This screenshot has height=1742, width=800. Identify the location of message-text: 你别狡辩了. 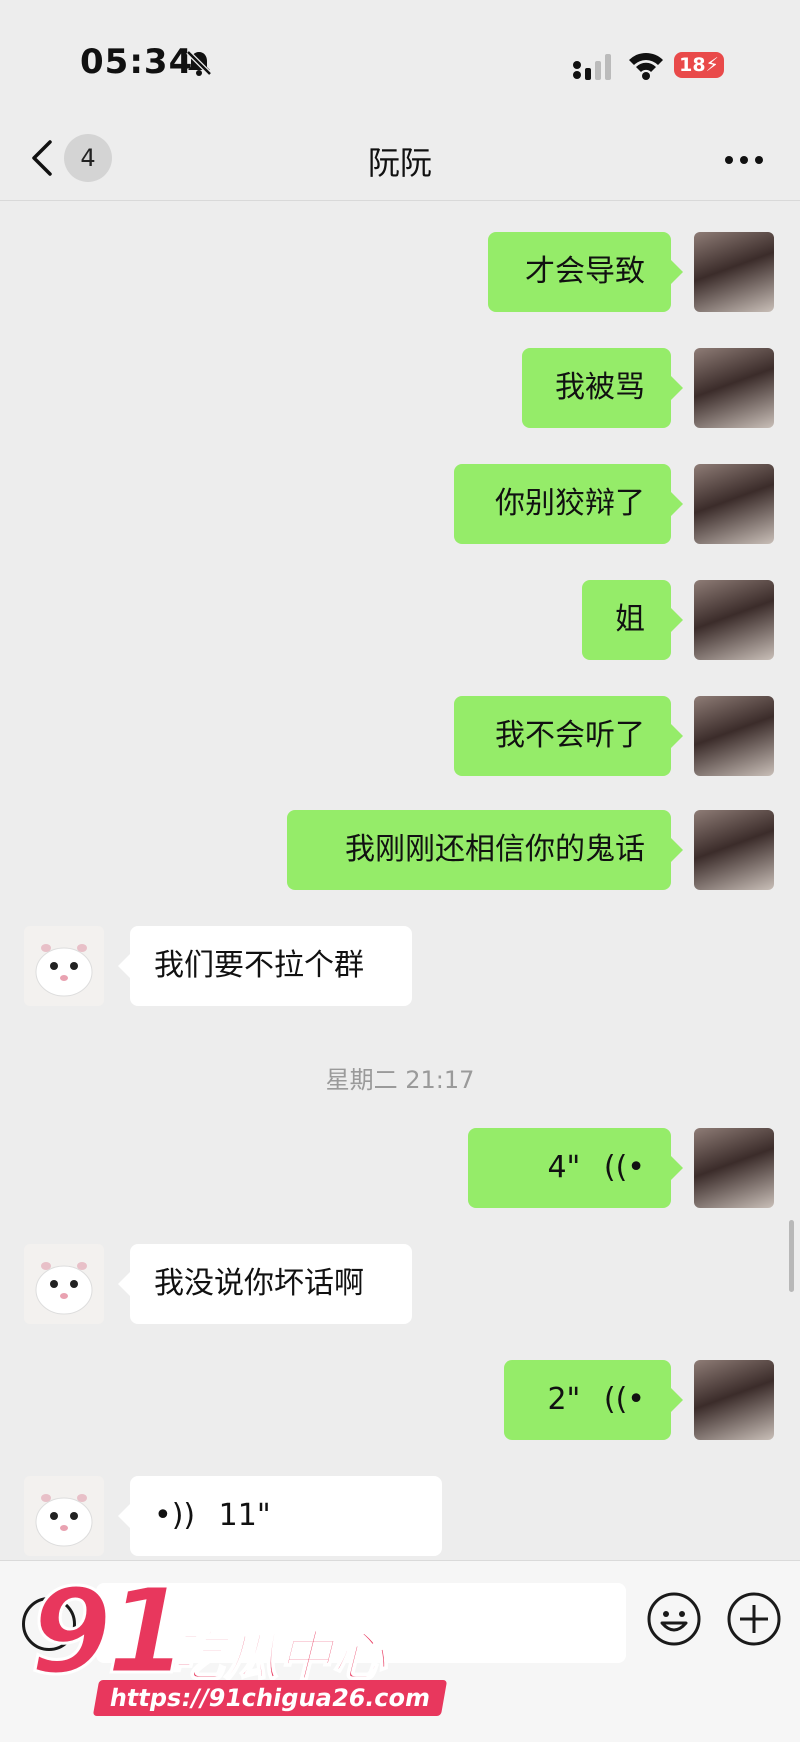
(570, 503).